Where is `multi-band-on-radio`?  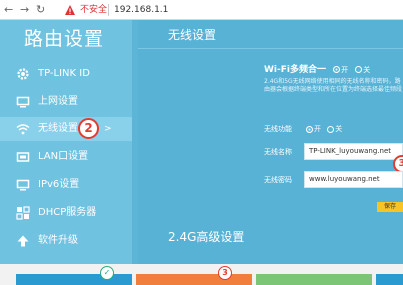
multi-band-on-radio is located at coordinates (337, 69).